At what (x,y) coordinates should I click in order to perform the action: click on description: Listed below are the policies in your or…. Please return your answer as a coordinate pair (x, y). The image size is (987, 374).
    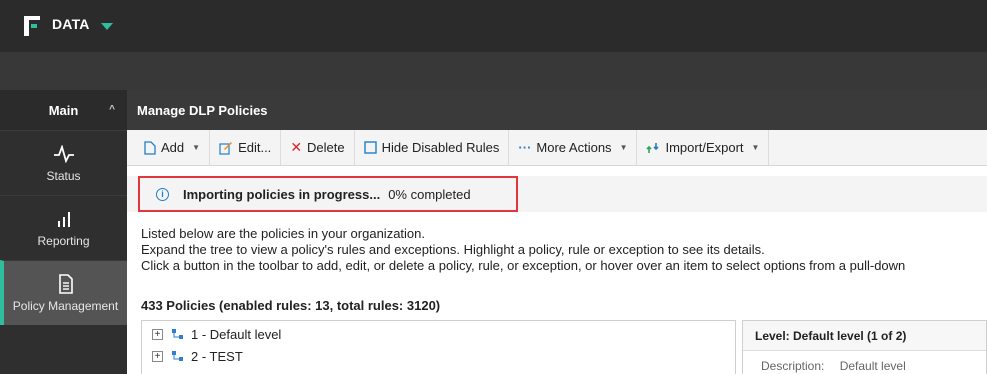
    Looking at the image, I should click on (564, 250).